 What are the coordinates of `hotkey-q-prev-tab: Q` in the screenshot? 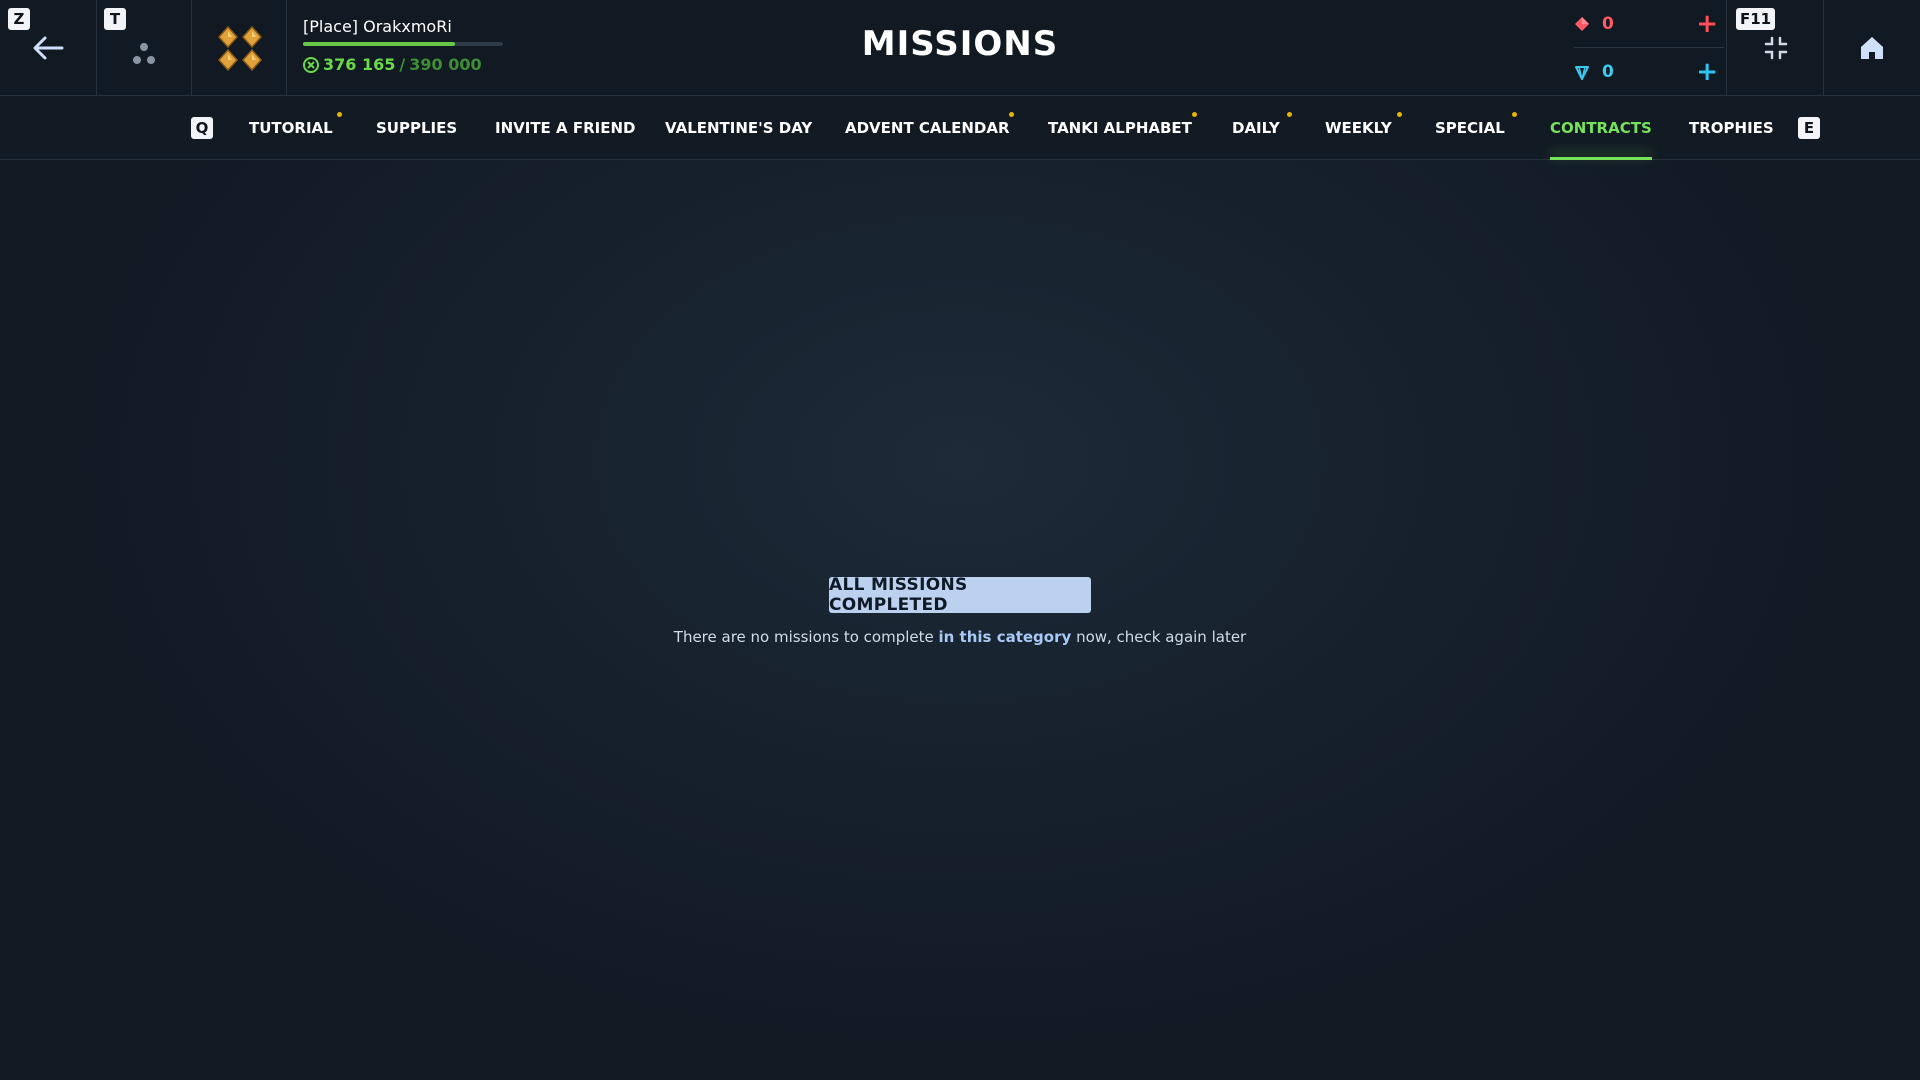 It's located at (202, 128).